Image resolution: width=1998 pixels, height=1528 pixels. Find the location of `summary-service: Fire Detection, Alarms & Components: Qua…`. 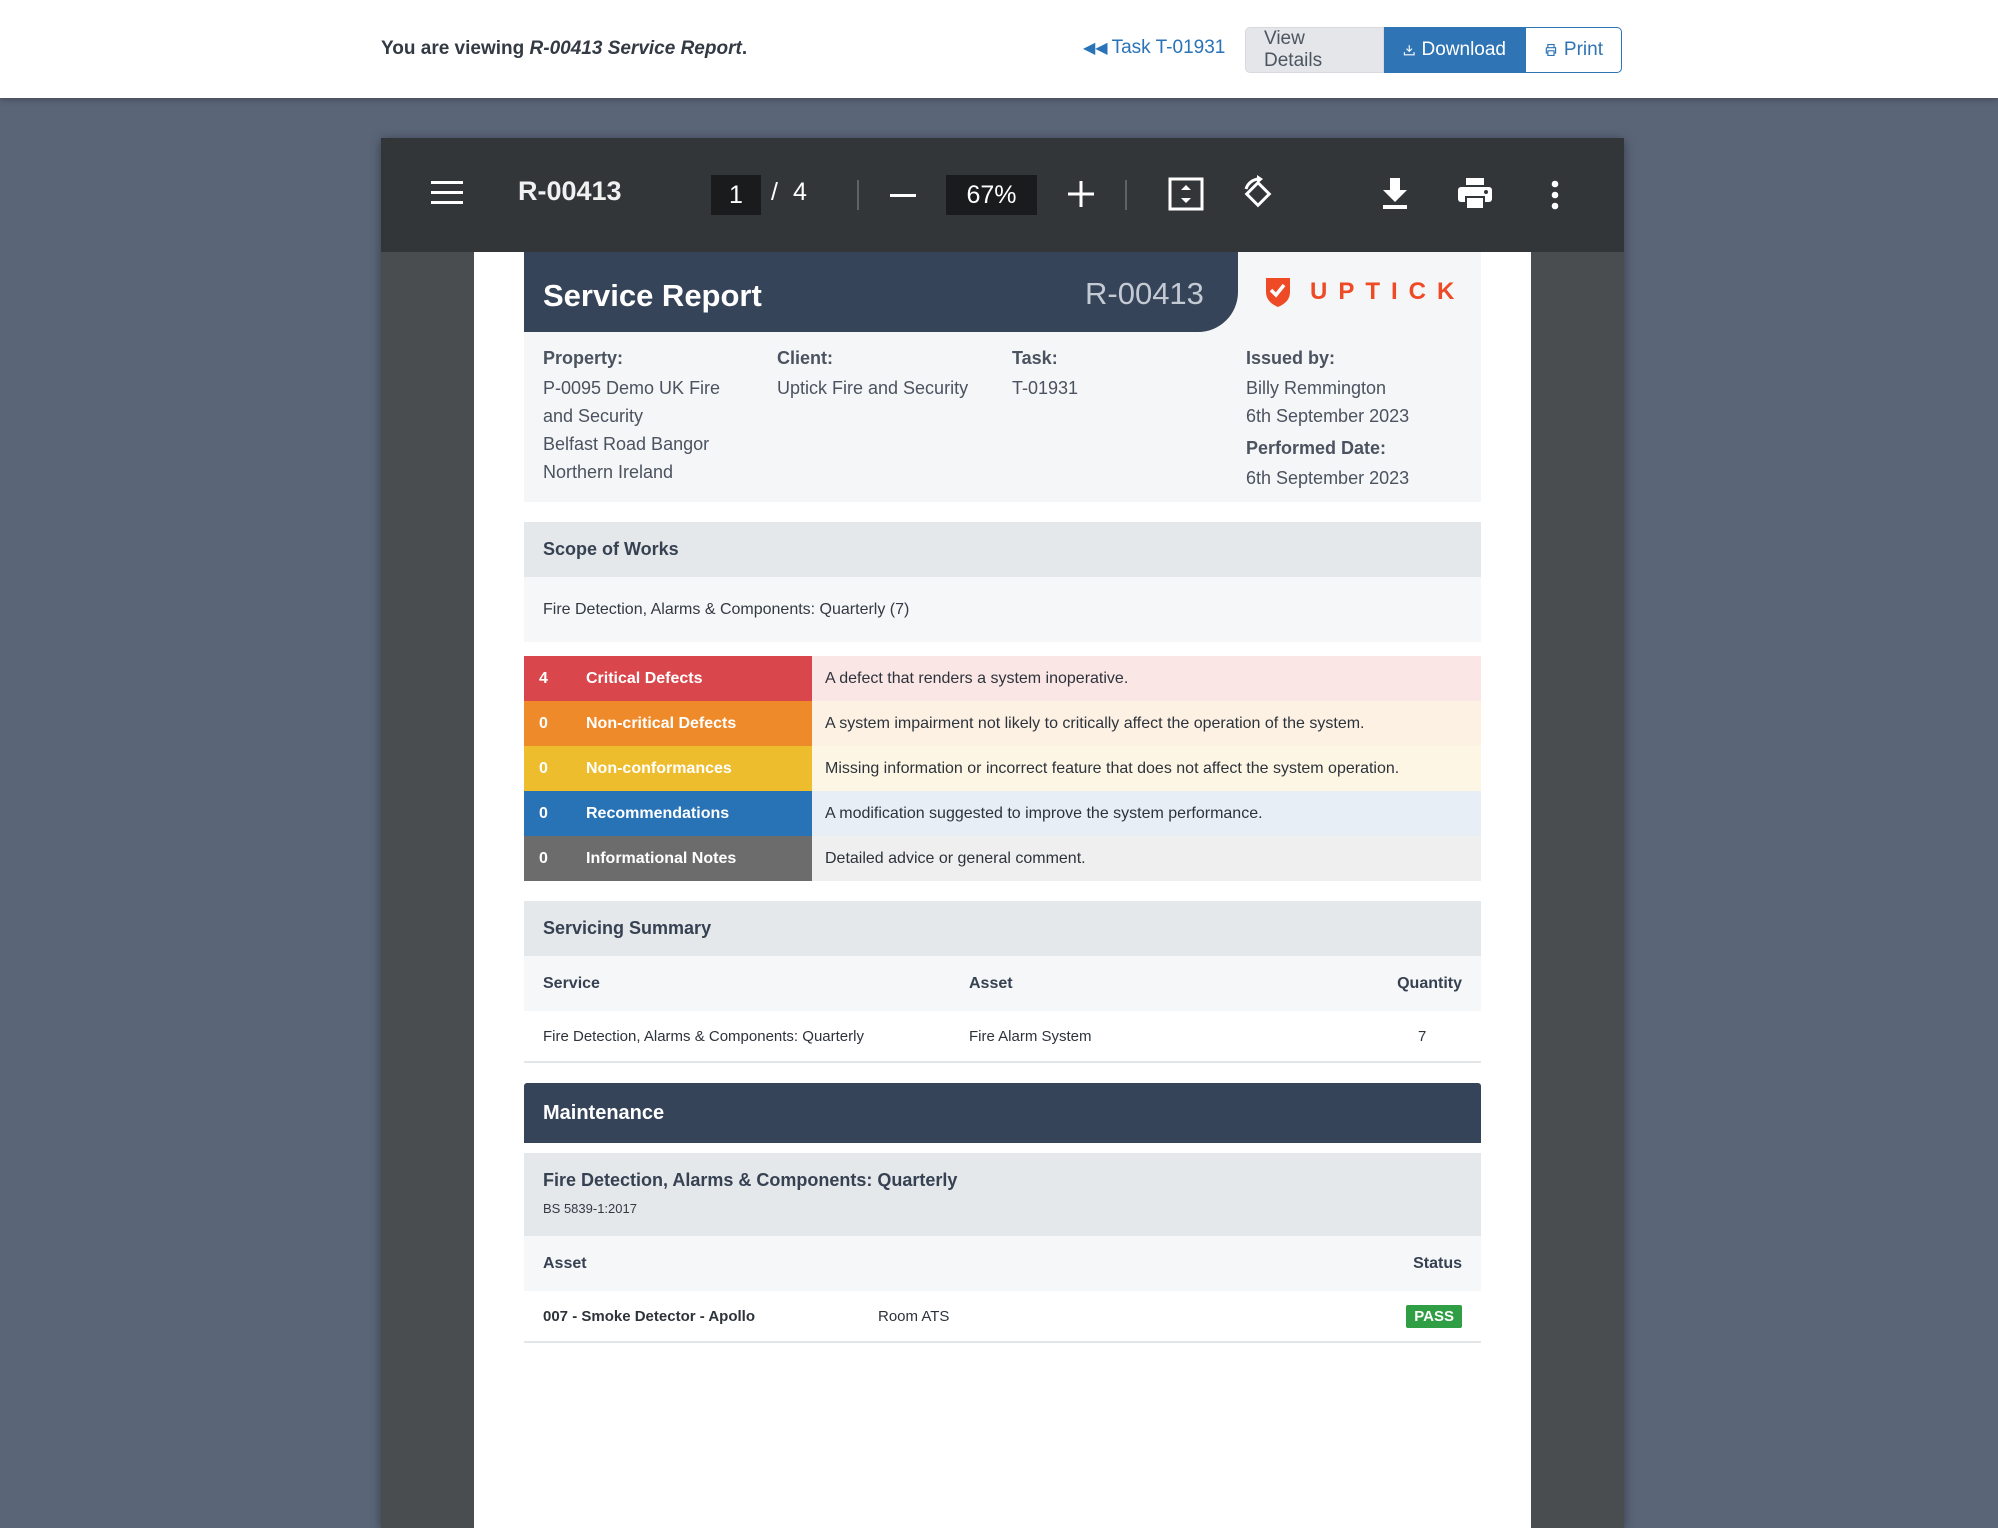

summary-service: Fire Detection, Alarms & Components: Qua… is located at coordinates (703, 1036).